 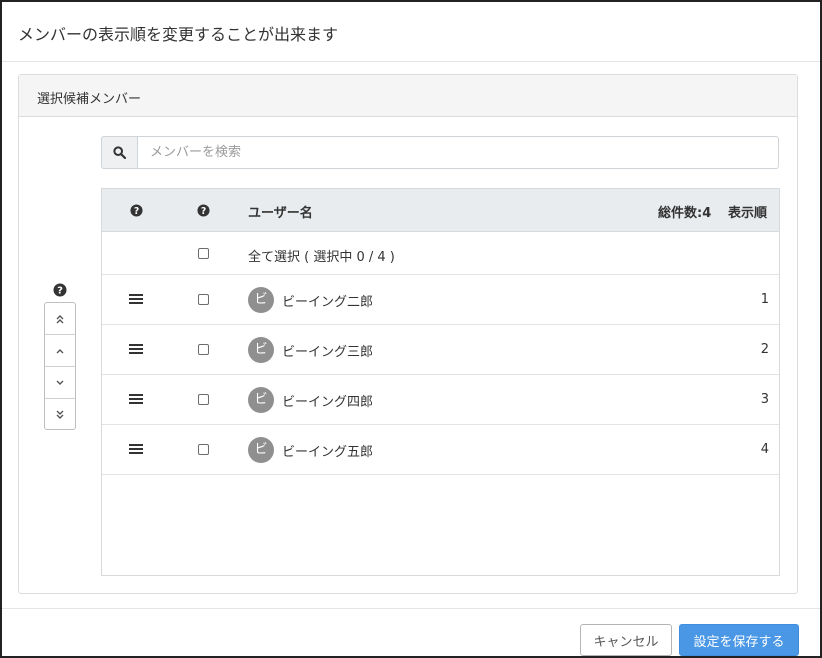 I want to click on dialog-title: メンバーの表示順を変更することが出来ます, so click(x=178, y=34).